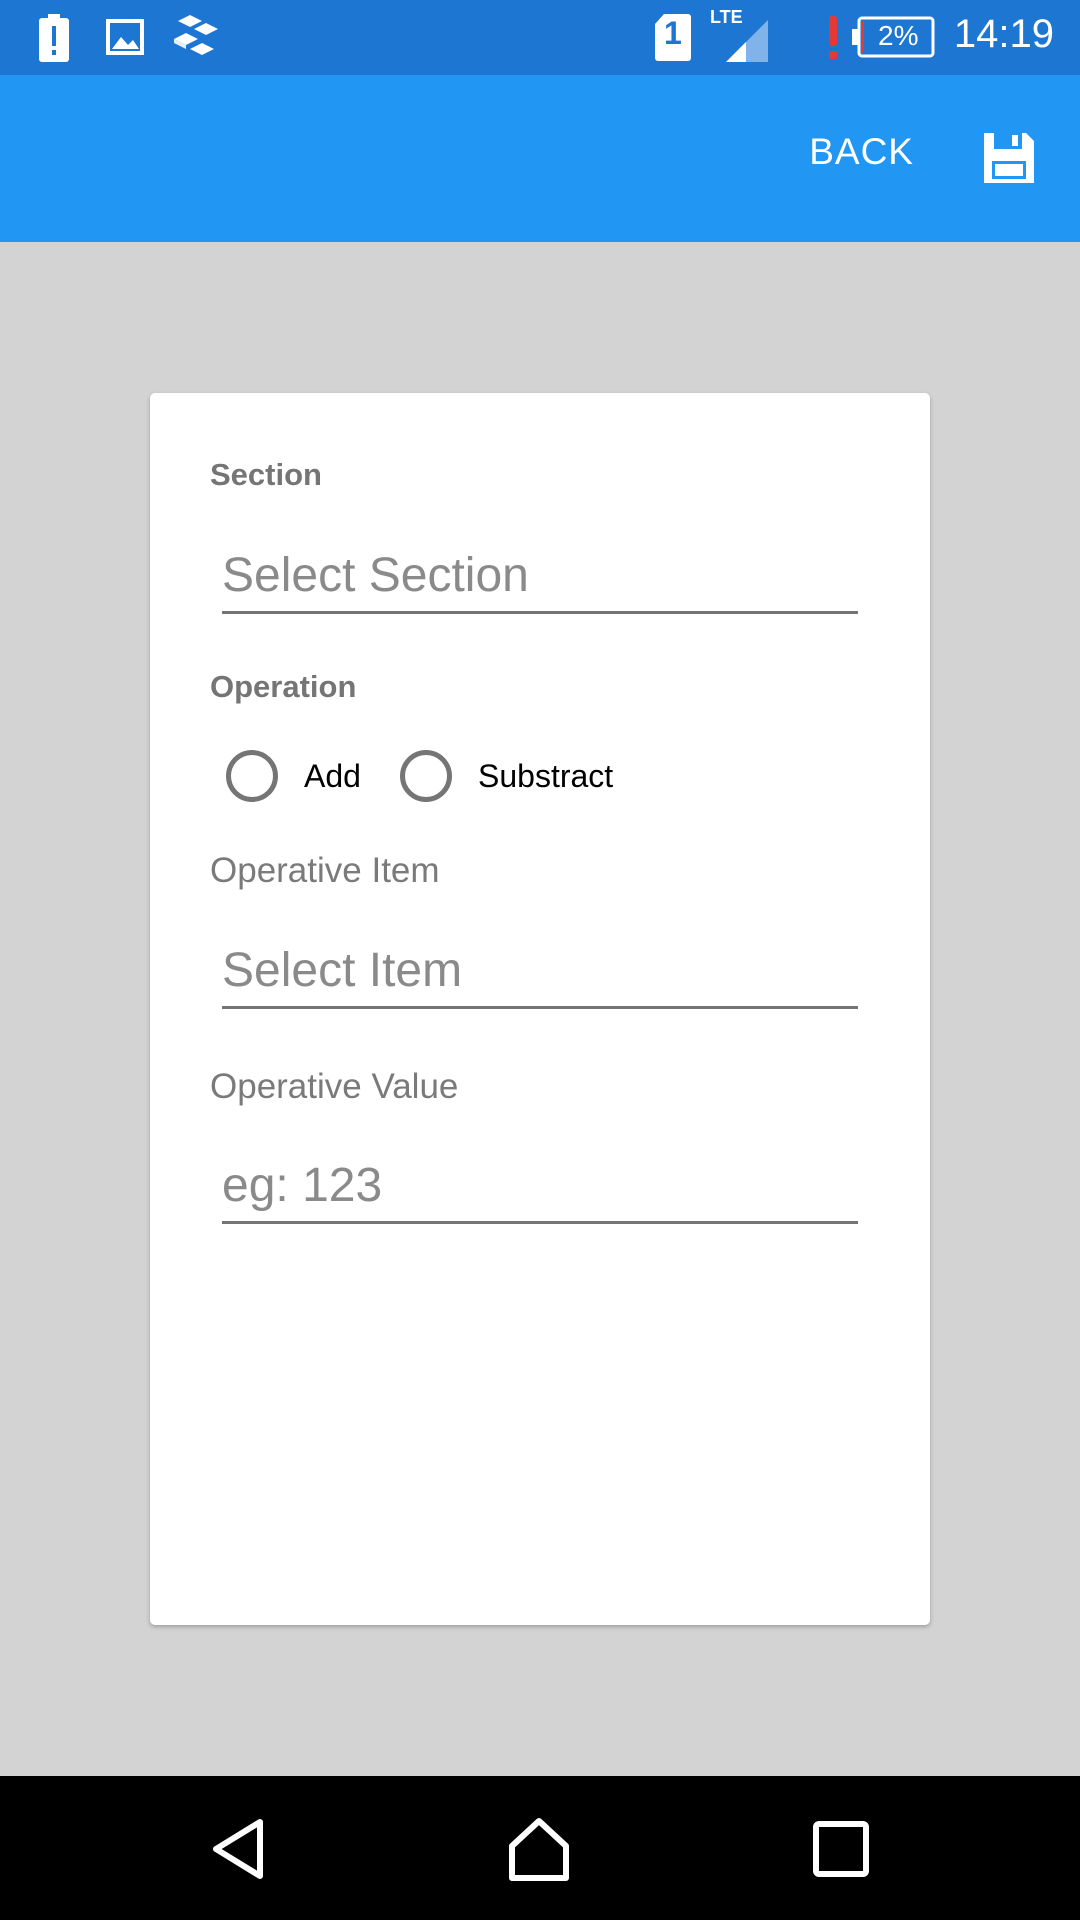  Describe the element at coordinates (898, 35) in the screenshot. I see `battery-percent: 2%` at that location.